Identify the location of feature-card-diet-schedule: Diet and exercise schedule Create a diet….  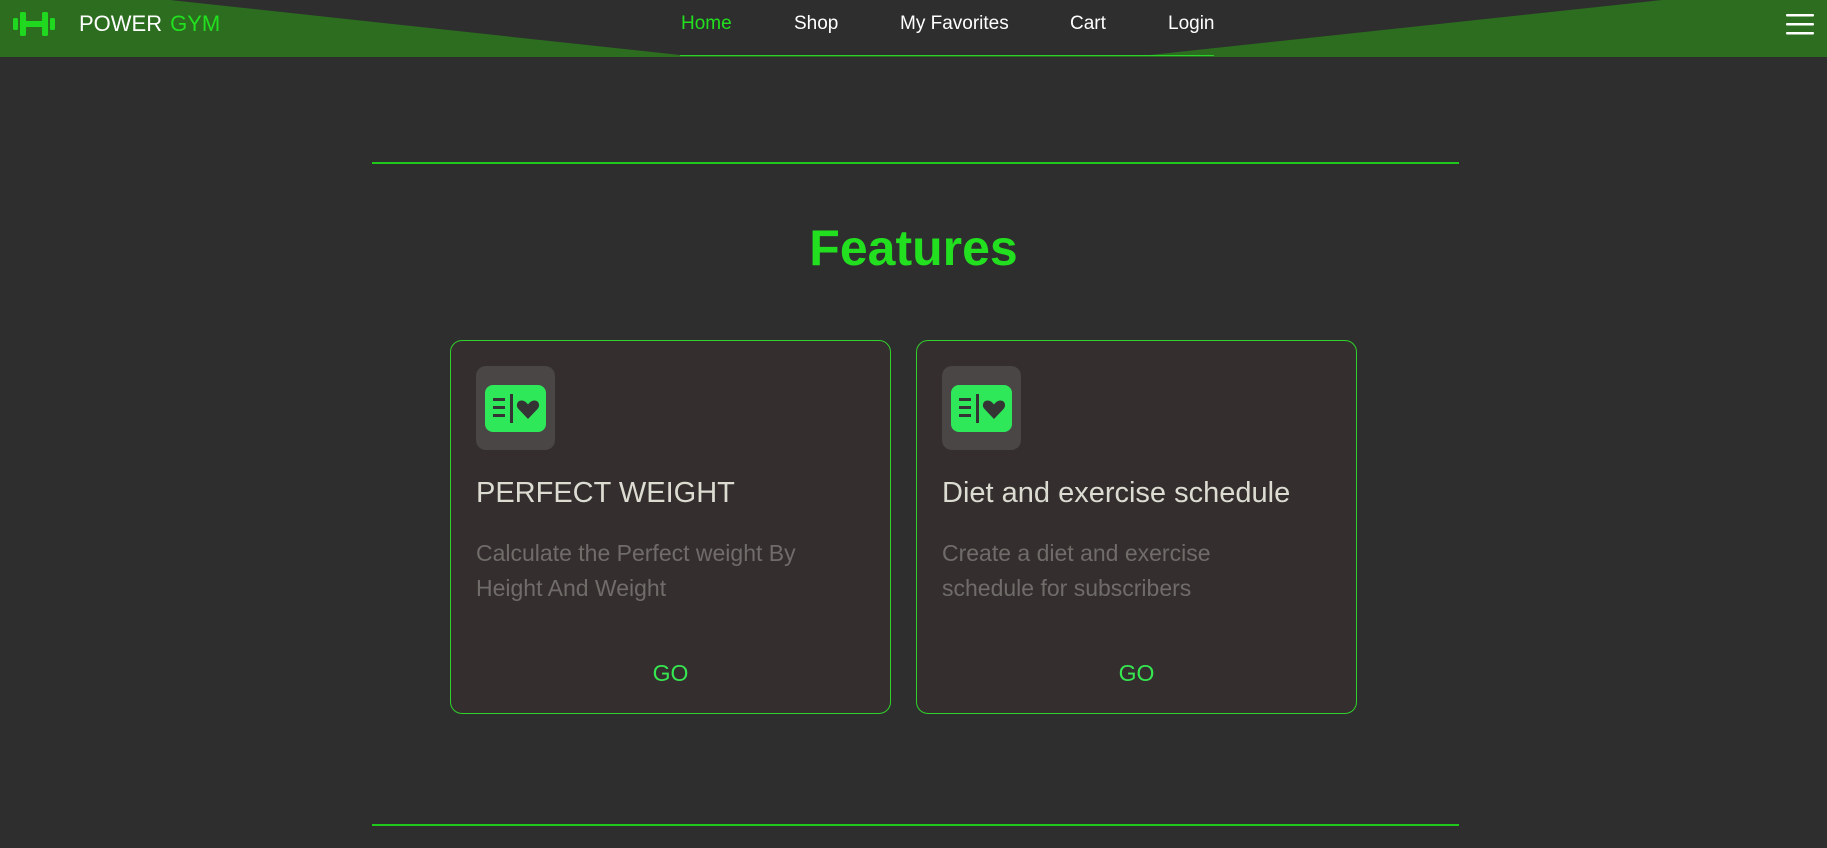
(1136, 527).